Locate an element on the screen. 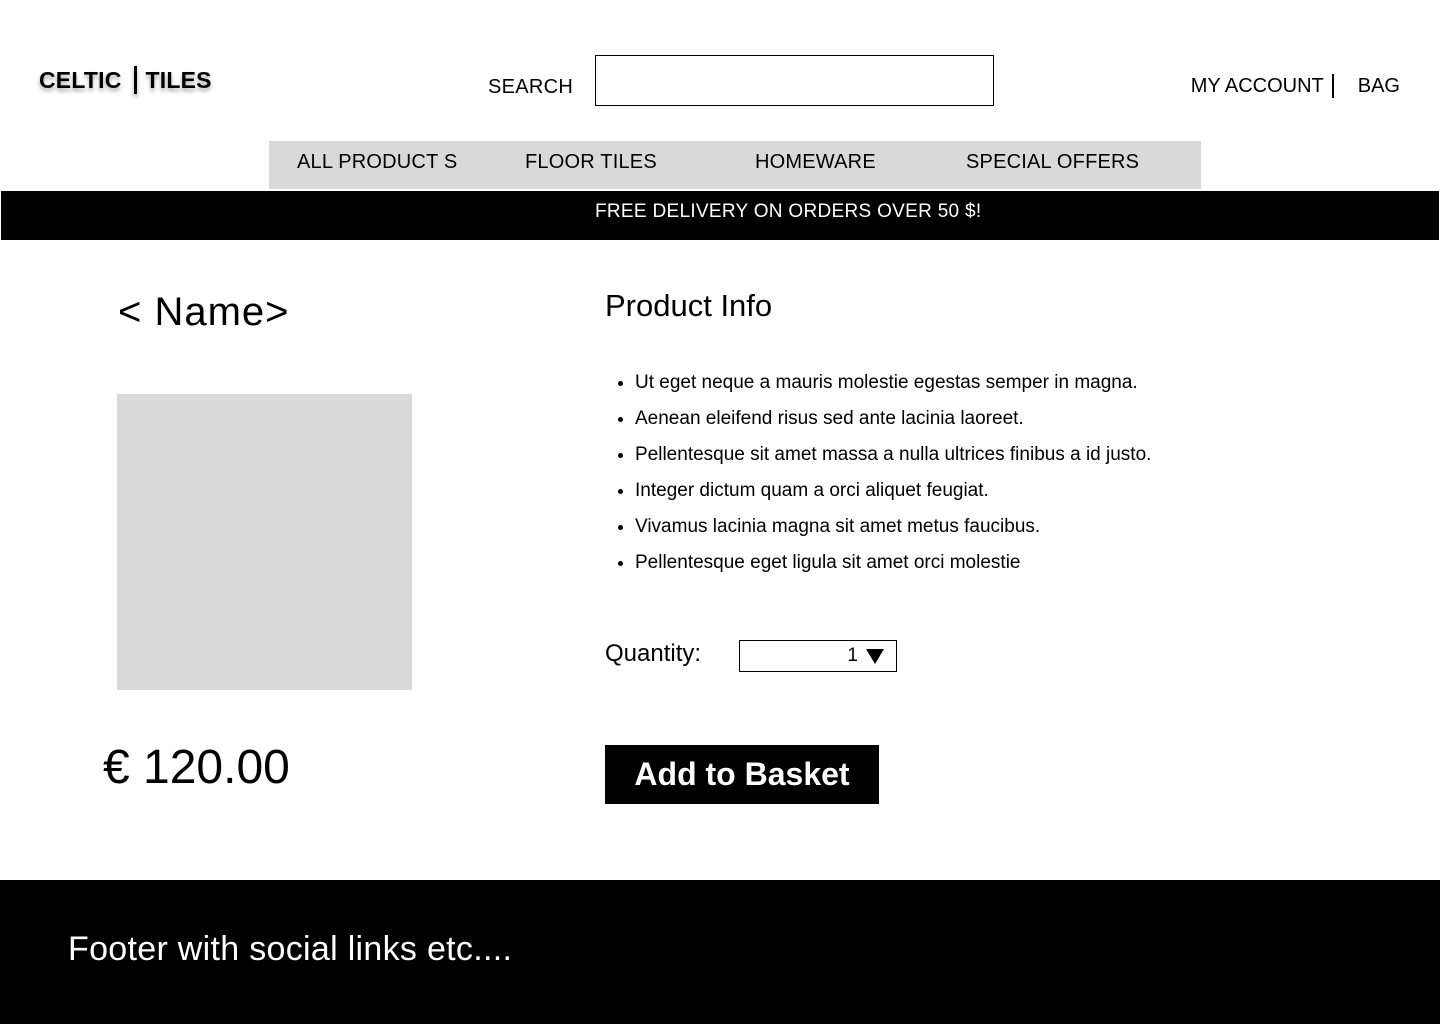 The image size is (1440, 1024). logo-separator is located at coordinates (135, 80).